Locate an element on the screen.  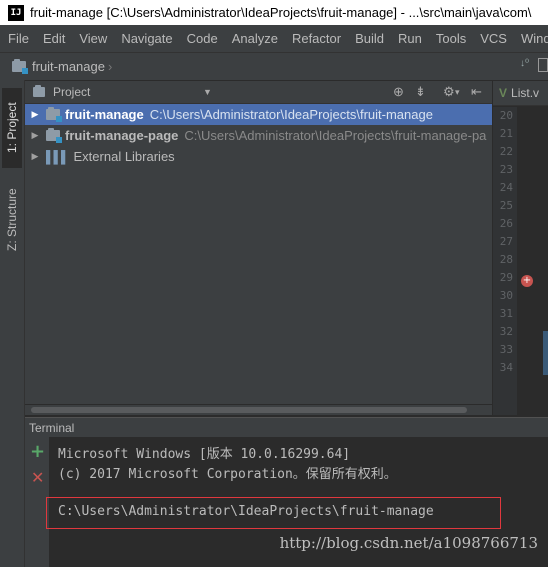
line-number: 29 is located at coordinates (506, 277).